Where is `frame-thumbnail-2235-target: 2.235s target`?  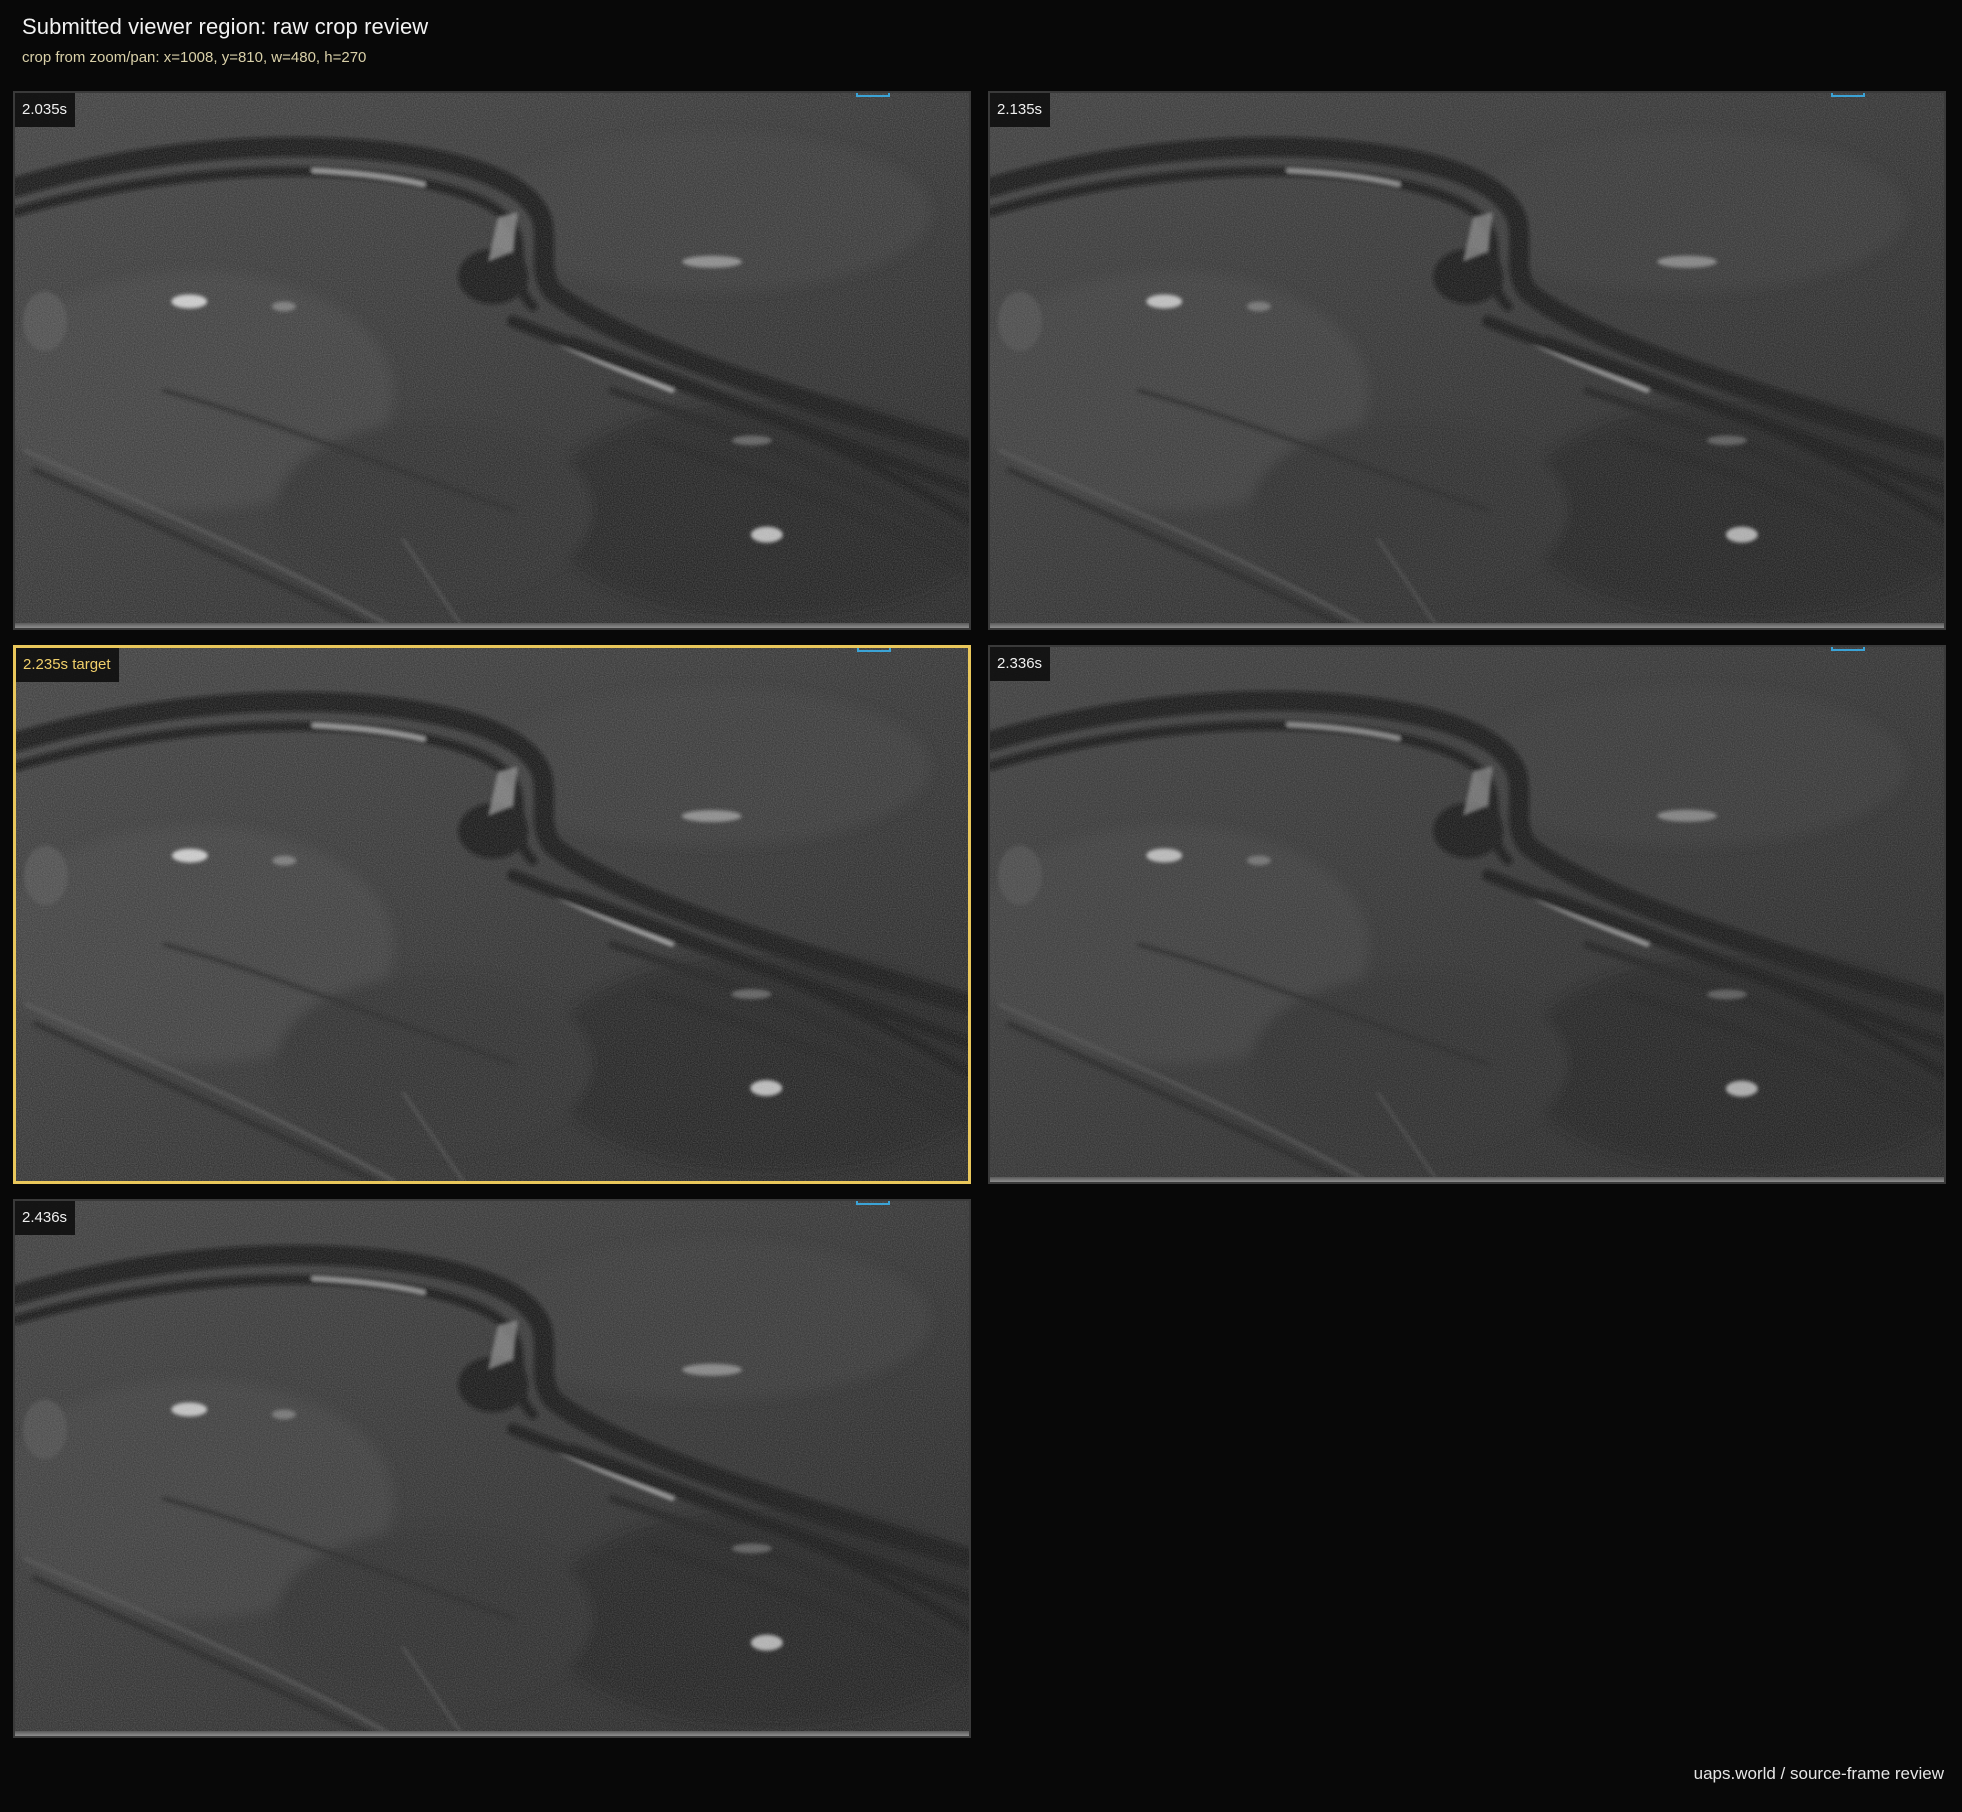
frame-thumbnail-2235-target: 2.235s target is located at coordinates (492, 914).